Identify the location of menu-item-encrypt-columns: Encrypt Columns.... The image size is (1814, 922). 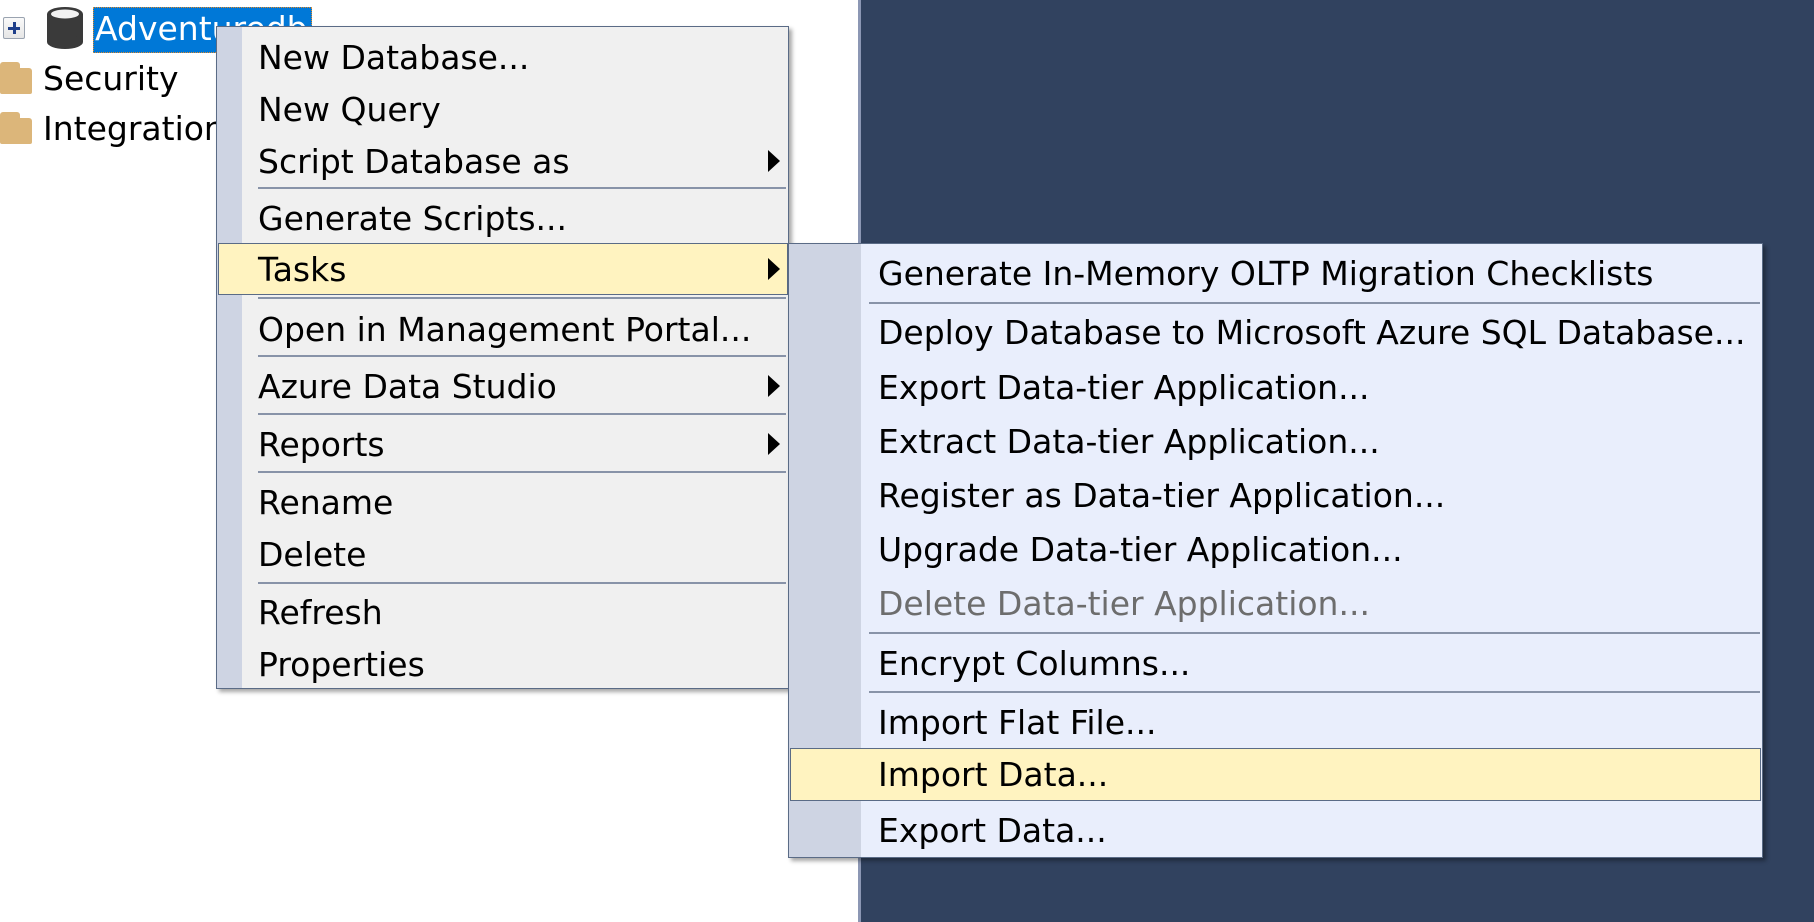
(1275, 663).